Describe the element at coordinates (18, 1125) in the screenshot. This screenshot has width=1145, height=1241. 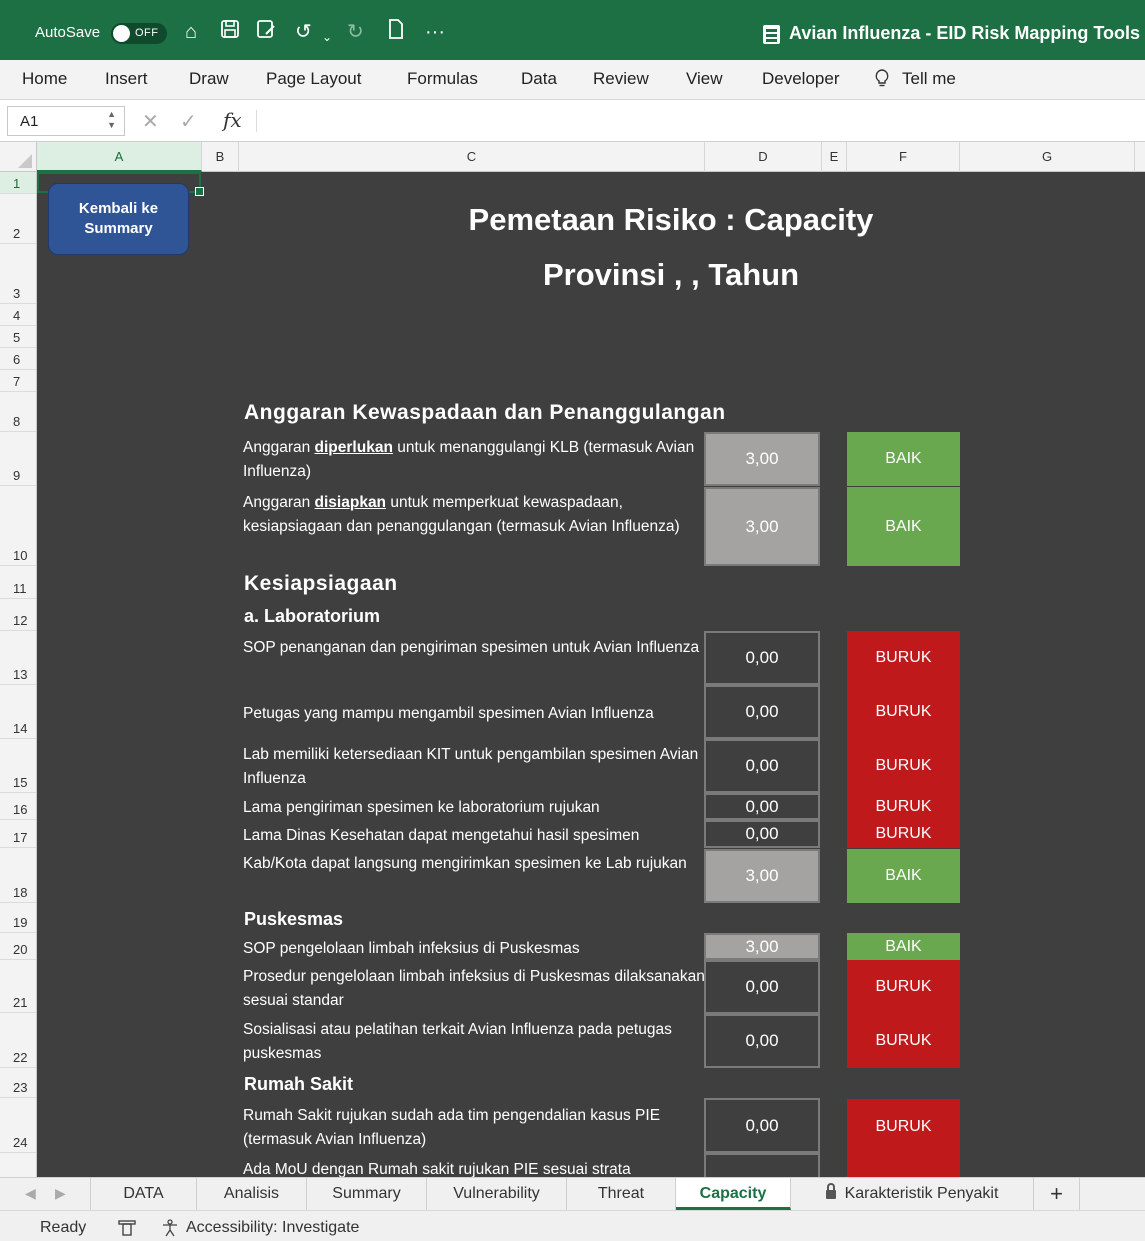
I see `row-header: 24` at that location.